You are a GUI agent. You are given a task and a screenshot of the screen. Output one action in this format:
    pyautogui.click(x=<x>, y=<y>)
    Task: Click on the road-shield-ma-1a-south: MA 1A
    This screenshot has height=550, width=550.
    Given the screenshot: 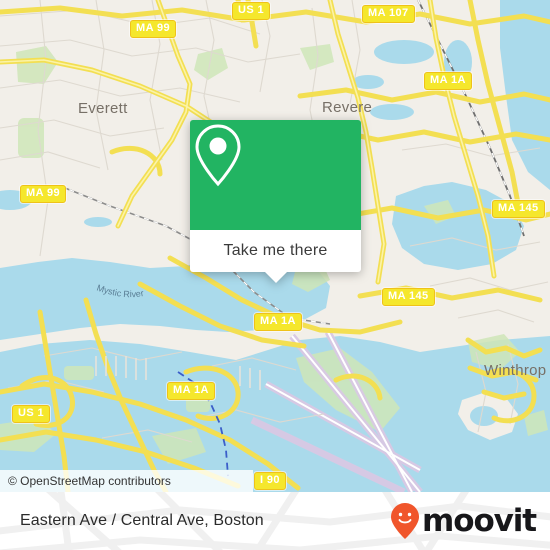 What is the action you would take?
    pyautogui.click(x=191, y=391)
    